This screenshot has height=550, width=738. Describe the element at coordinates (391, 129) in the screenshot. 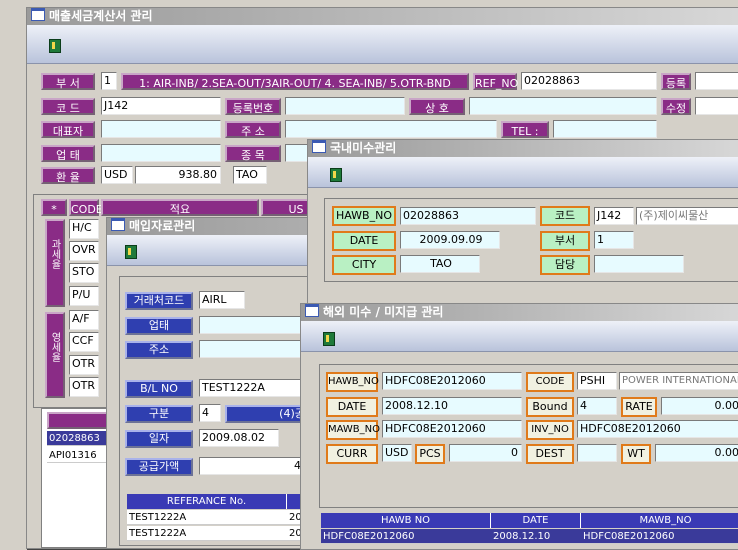

I see `addr-field` at that location.